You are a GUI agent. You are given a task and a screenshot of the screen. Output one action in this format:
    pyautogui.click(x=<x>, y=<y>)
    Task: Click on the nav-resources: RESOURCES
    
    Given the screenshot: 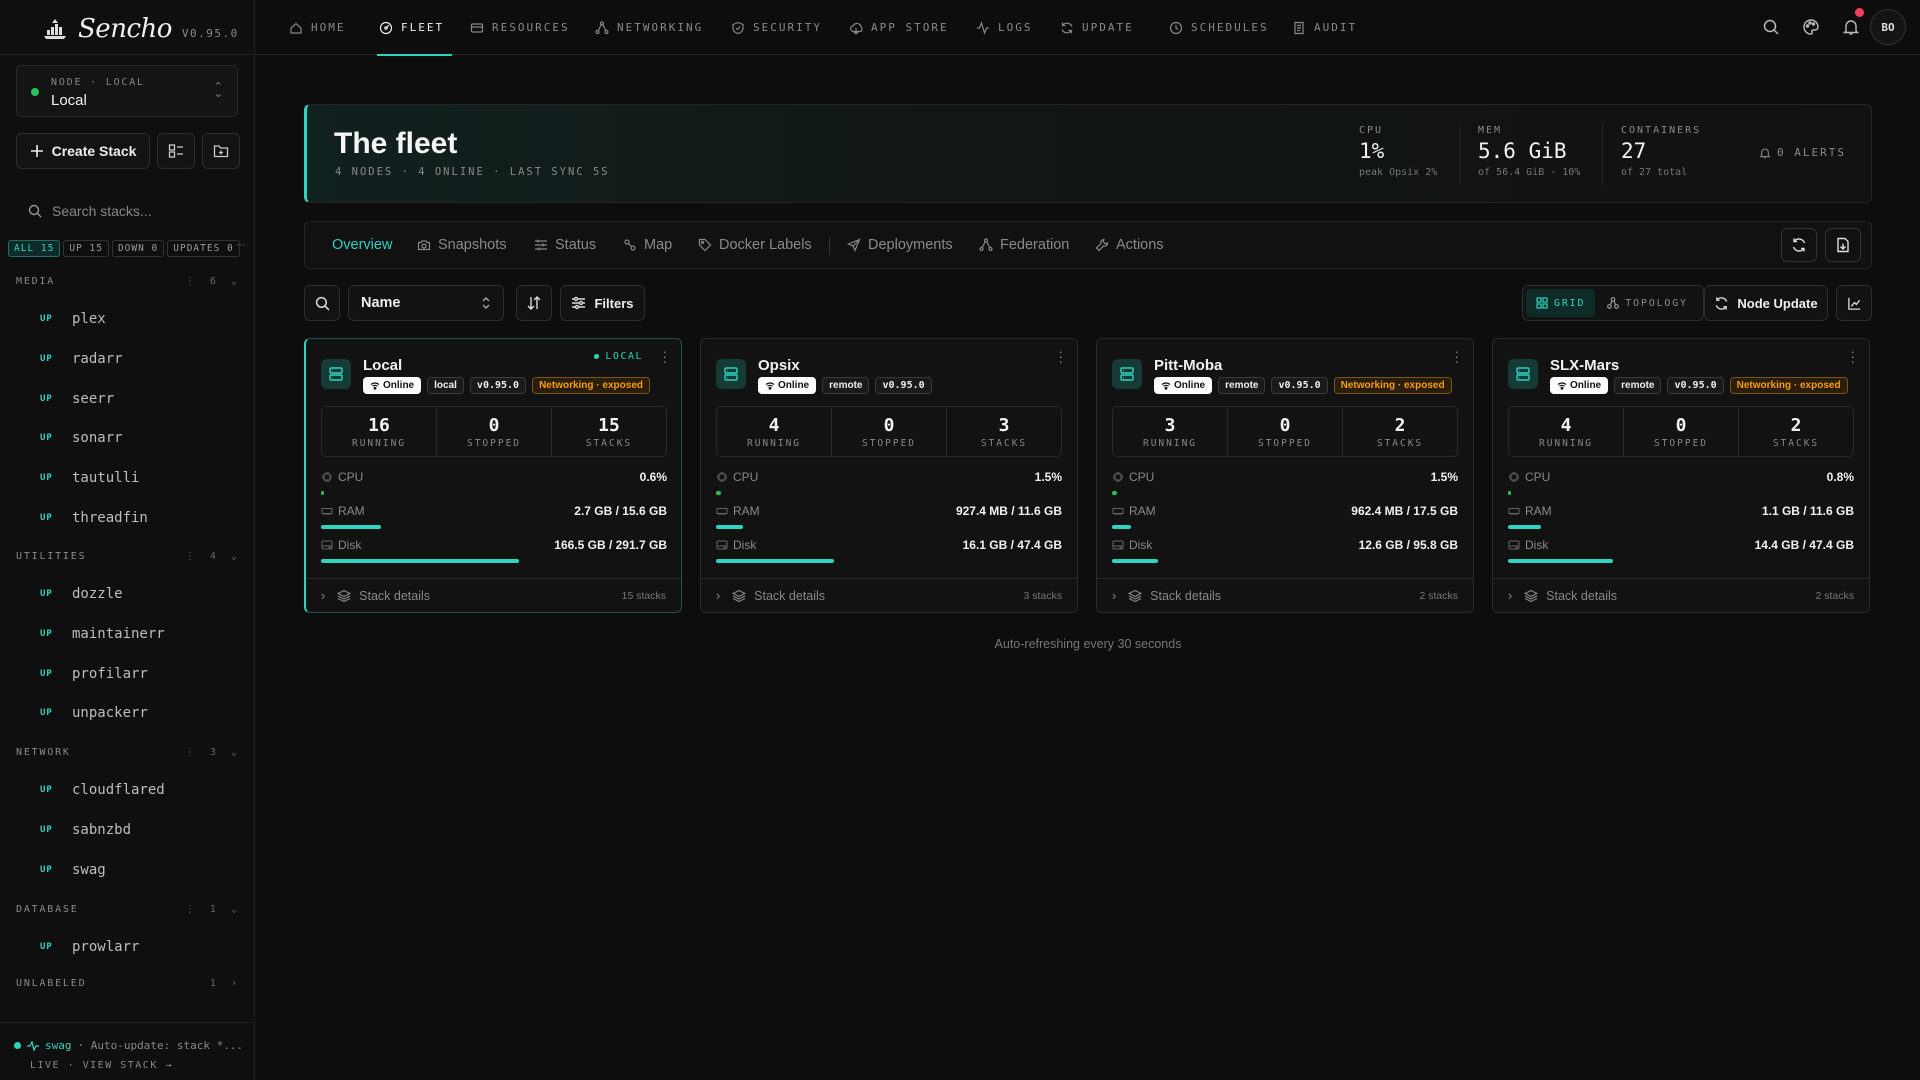 What is the action you would take?
    pyautogui.click(x=520, y=27)
    